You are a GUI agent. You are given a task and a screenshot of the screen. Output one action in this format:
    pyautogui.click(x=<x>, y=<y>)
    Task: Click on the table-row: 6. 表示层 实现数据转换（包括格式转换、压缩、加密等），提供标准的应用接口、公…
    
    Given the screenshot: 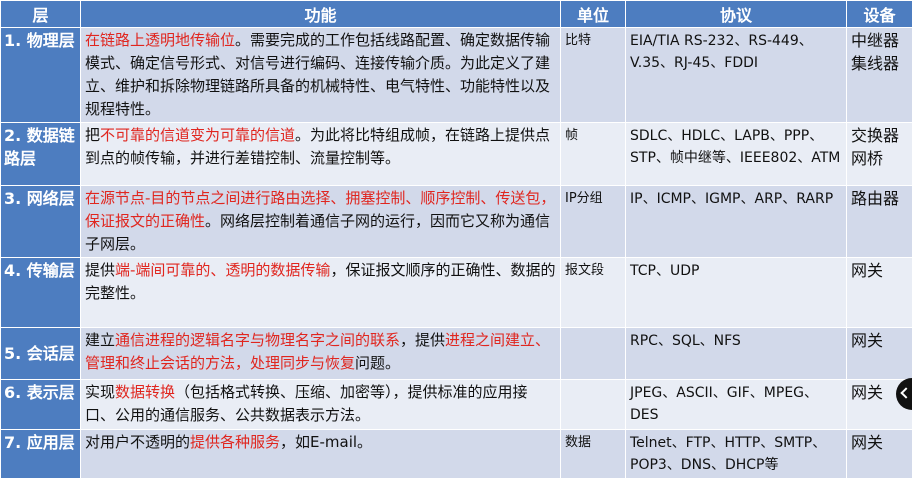 What is the action you would take?
    pyautogui.click(x=456, y=405)
    